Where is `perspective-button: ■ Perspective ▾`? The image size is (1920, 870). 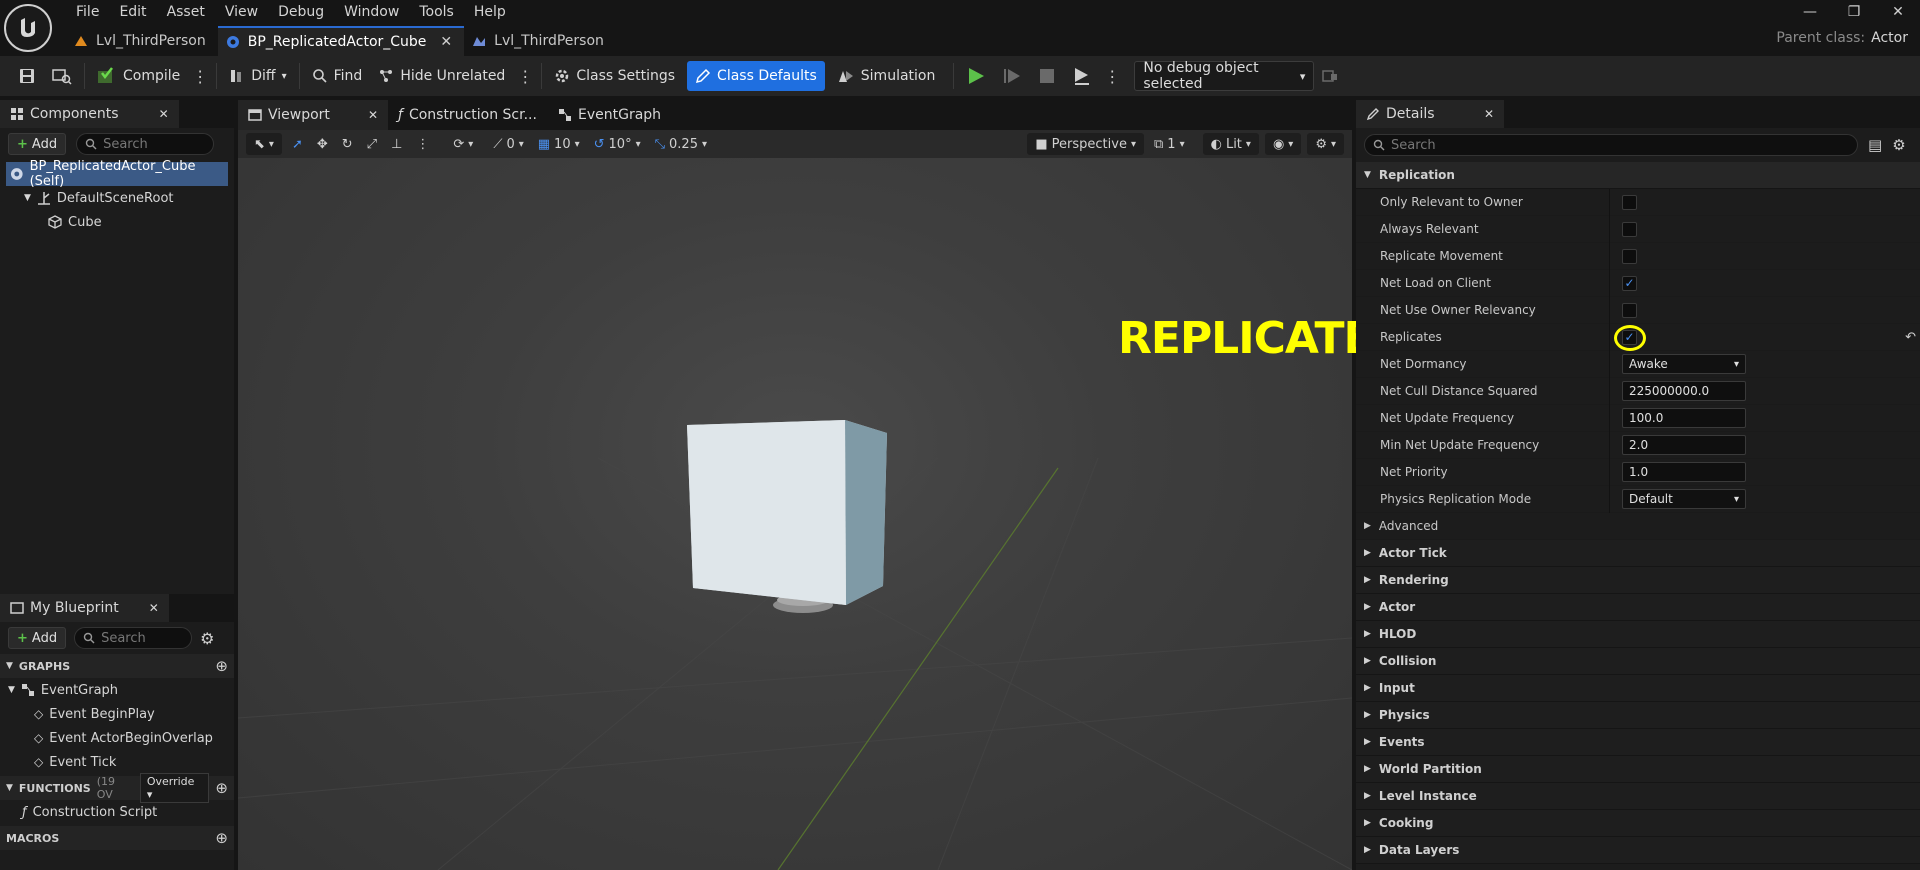 perspective-button: ■ Perspective ▾ is located at coordinates (1085, 144).